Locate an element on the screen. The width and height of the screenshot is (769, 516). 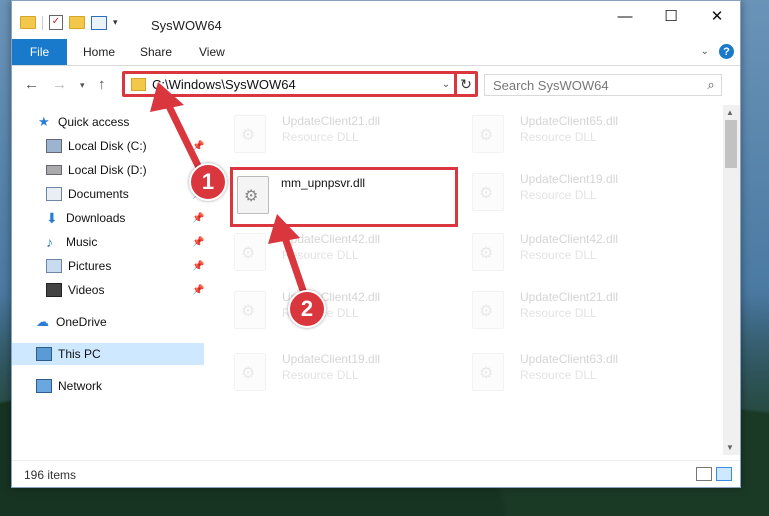
step-marker-1: 1 is located at coordinates (208, 182).